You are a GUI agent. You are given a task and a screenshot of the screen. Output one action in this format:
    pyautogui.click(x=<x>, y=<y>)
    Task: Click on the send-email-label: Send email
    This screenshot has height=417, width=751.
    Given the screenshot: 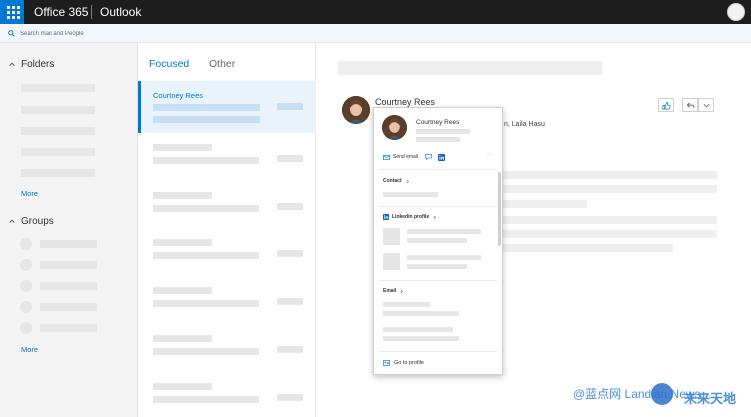 What is the action you would take?
    pyautogui.click(x=406, y=157)
    